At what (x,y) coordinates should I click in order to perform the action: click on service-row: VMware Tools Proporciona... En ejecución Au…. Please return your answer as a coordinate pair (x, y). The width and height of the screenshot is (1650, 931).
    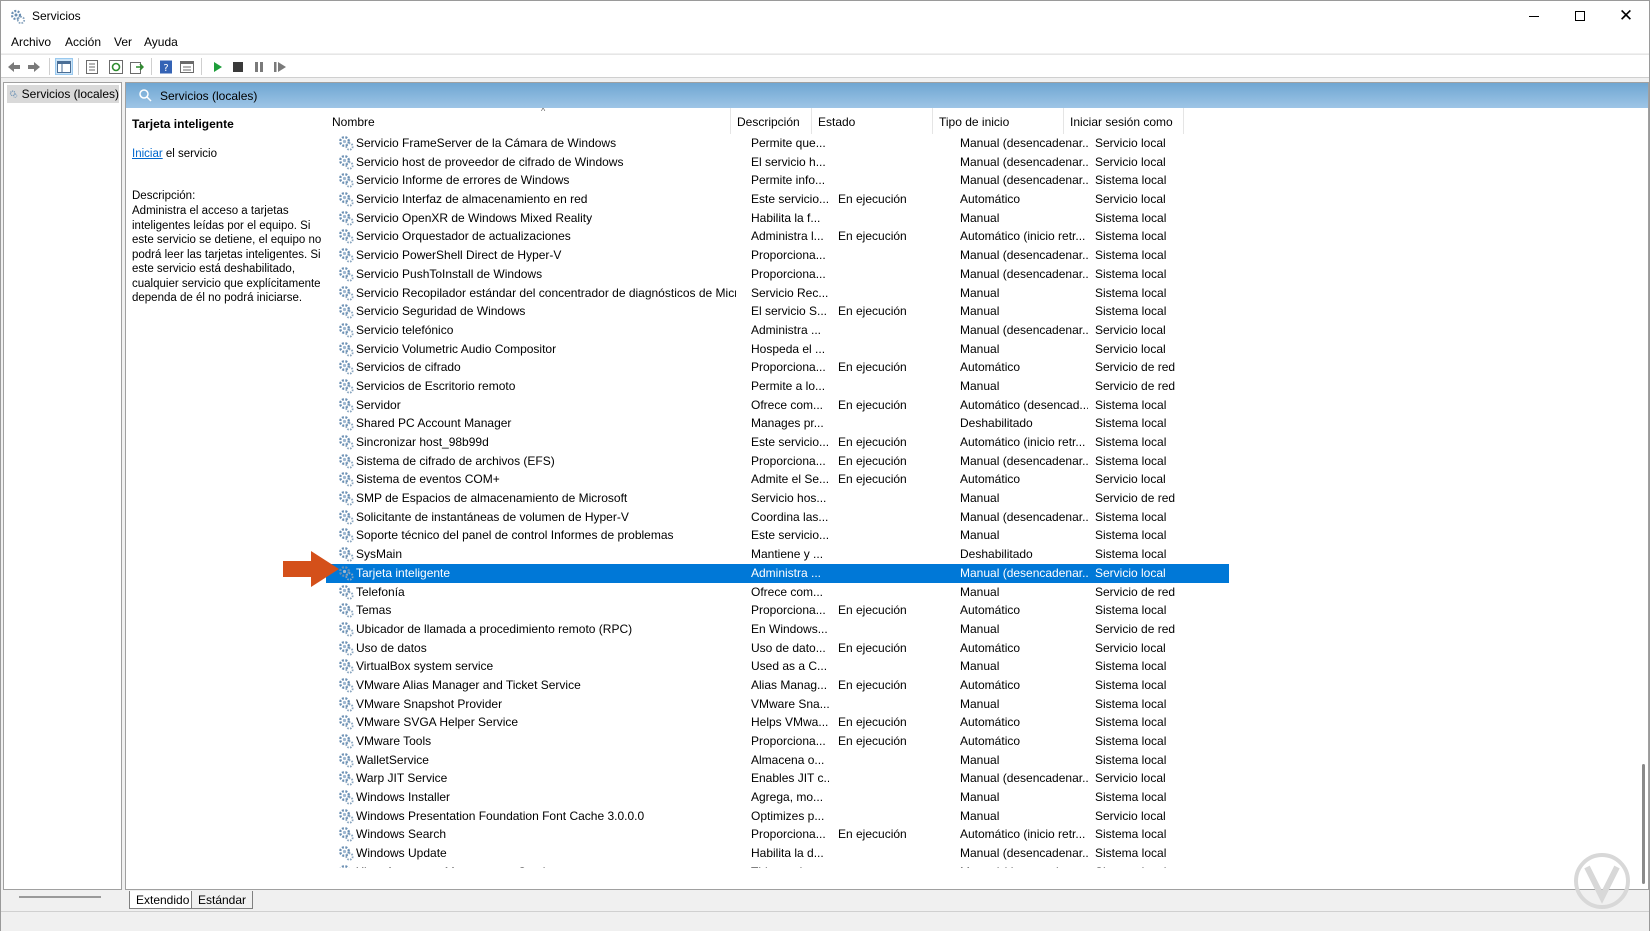
    Looking at the image, I should click on (777, 741).